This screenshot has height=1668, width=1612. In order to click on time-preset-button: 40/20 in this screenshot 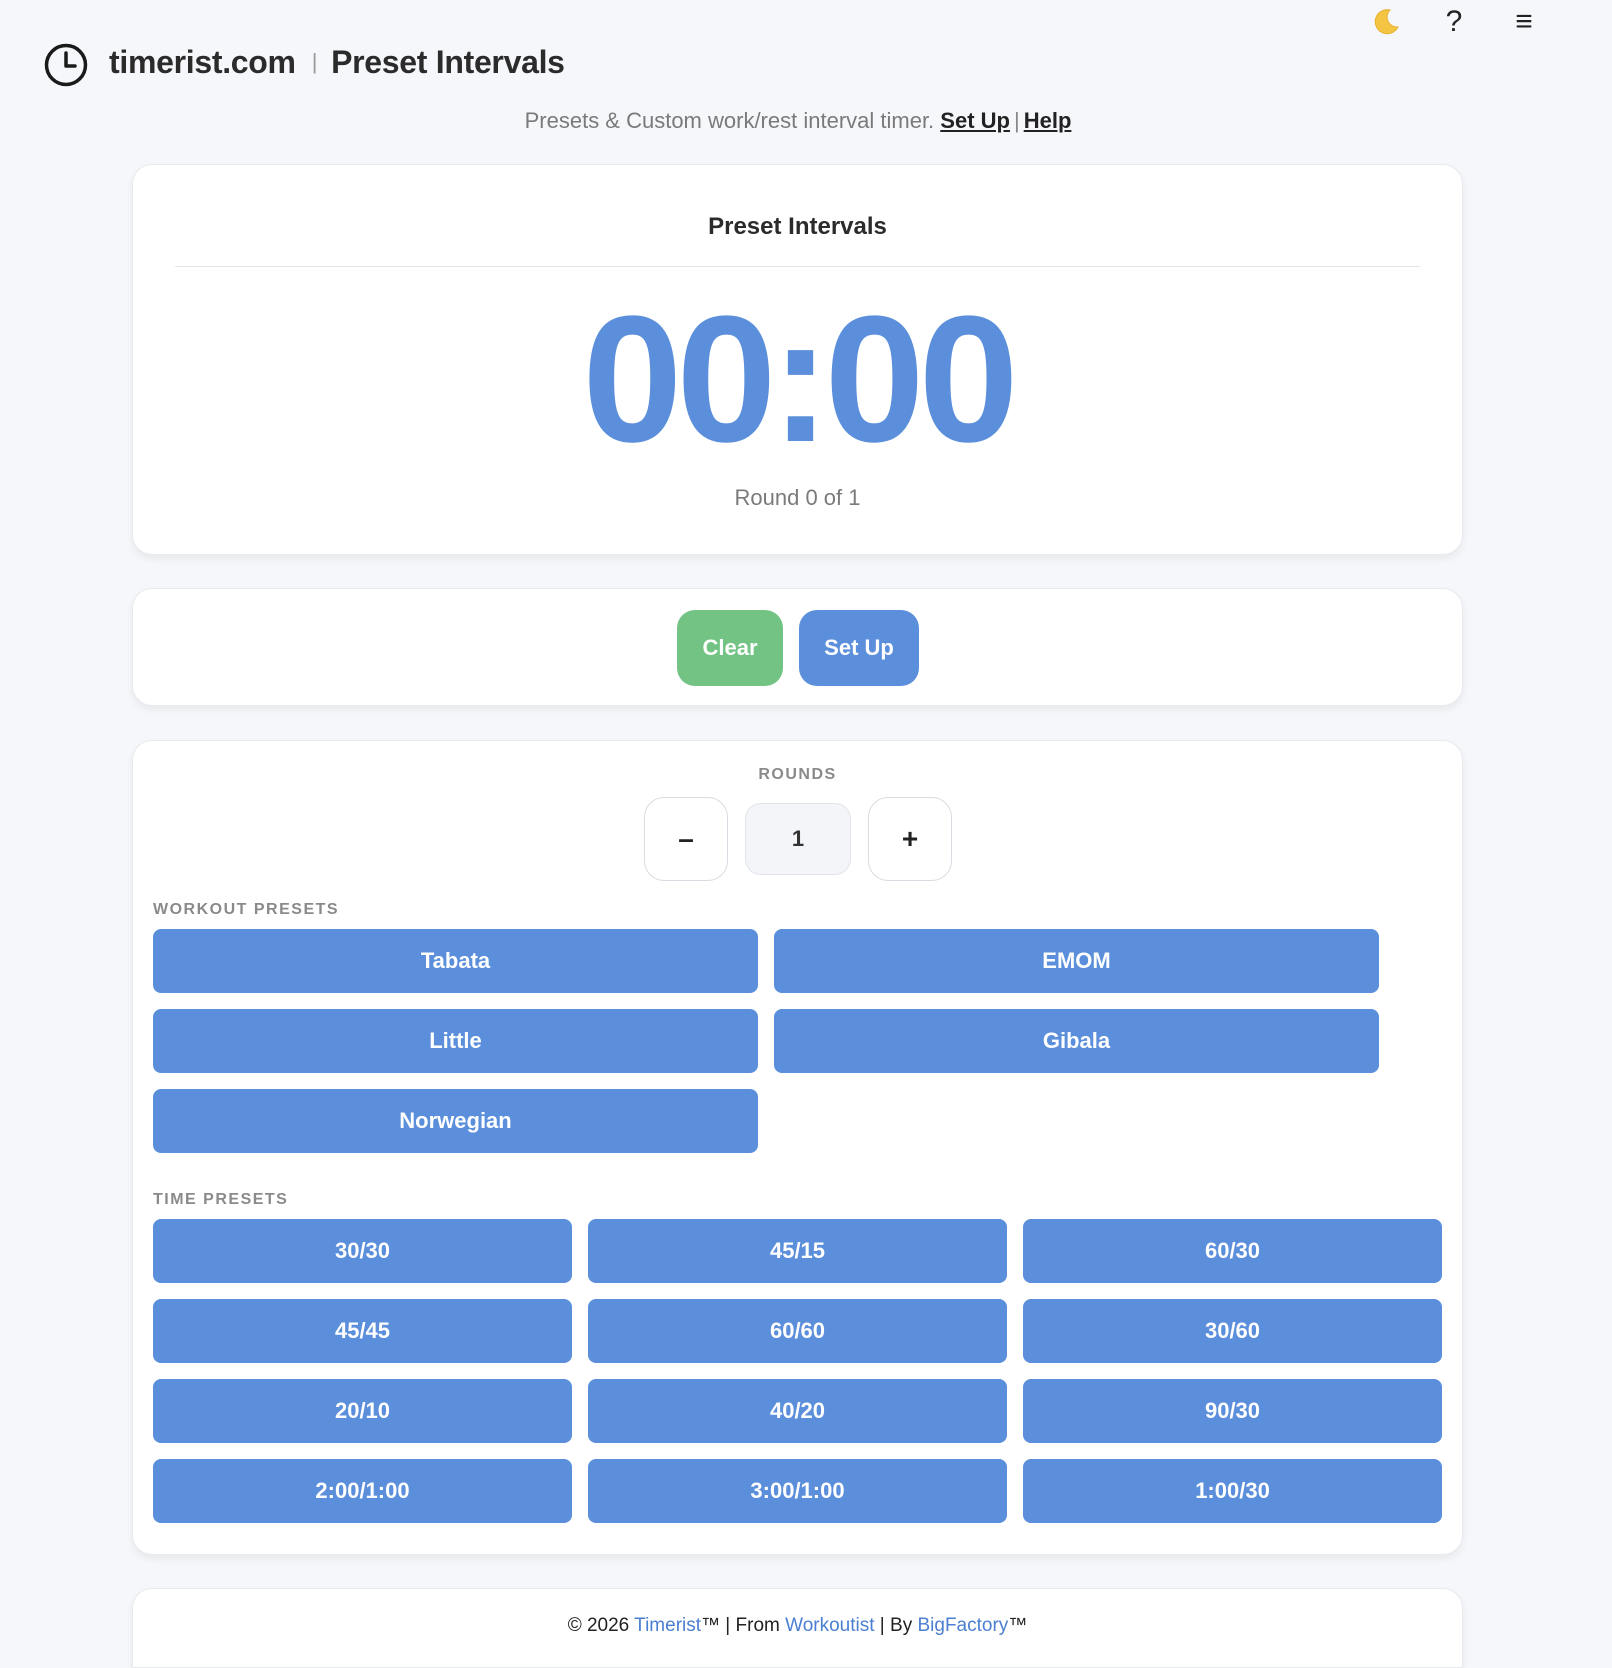, I will do `click(797, 1411)`.